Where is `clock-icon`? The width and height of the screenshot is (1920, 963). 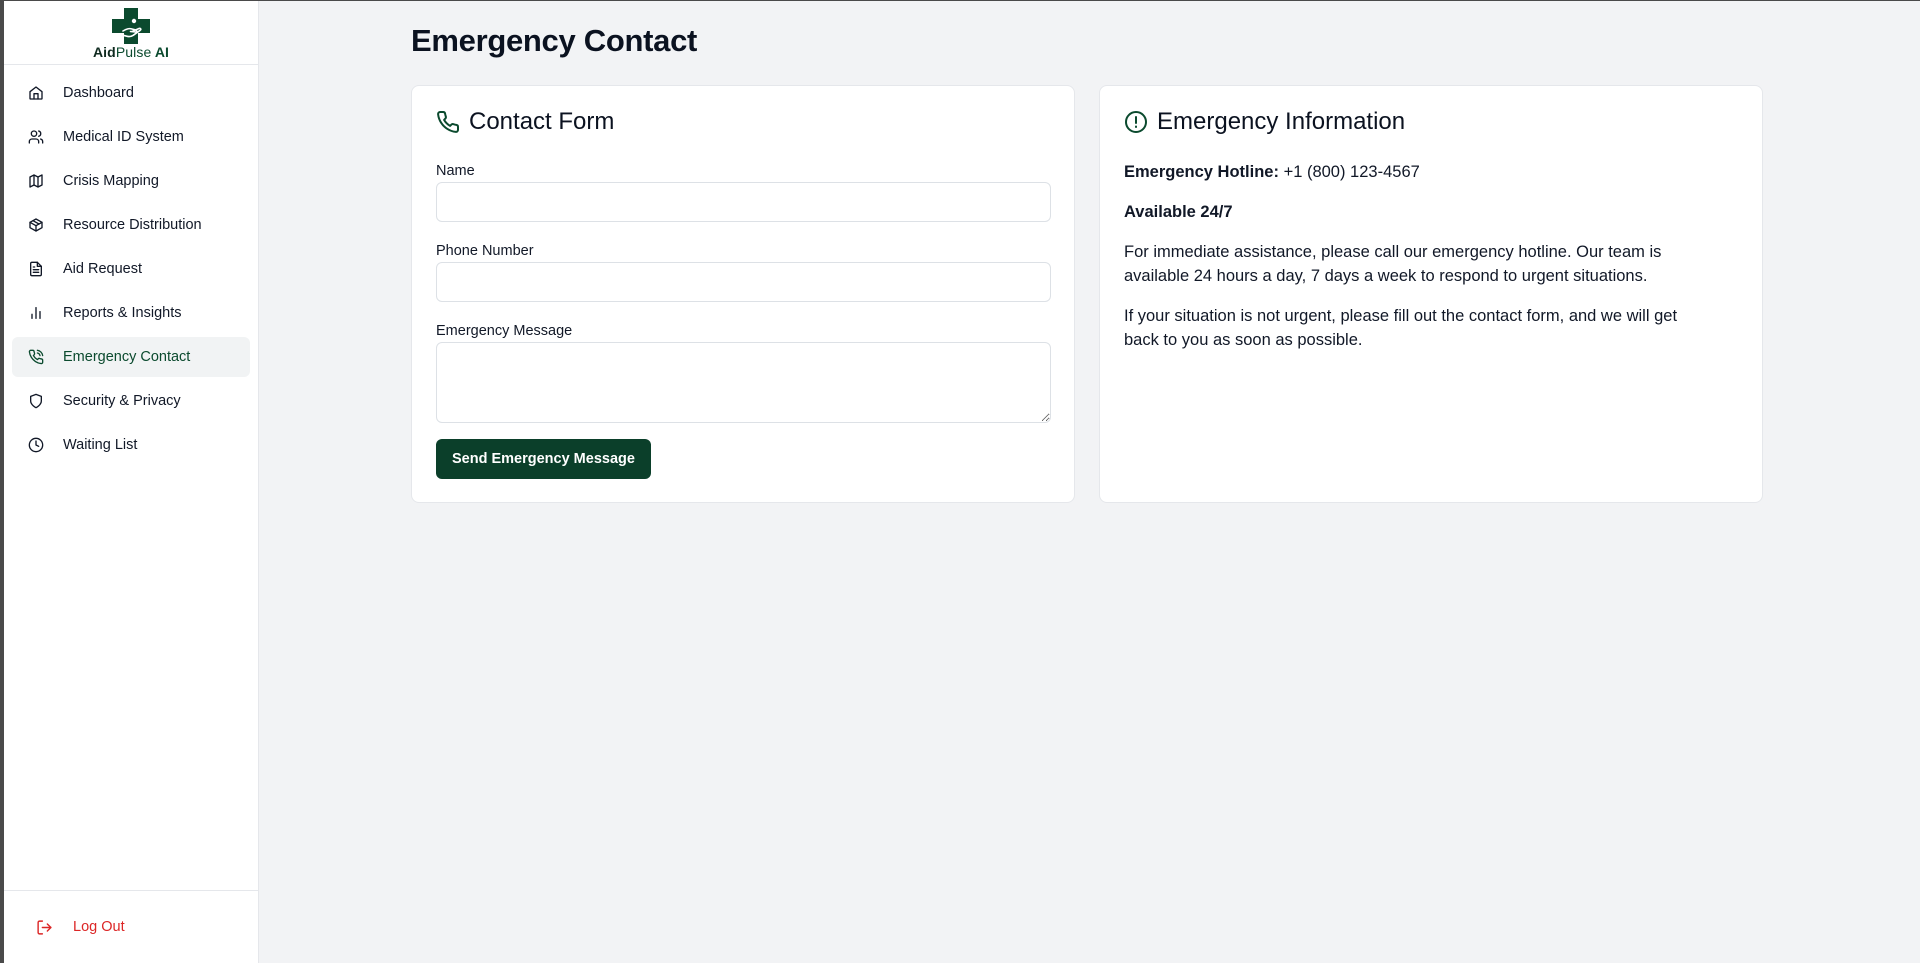
clock-icon is located at coordinates (36, 445).